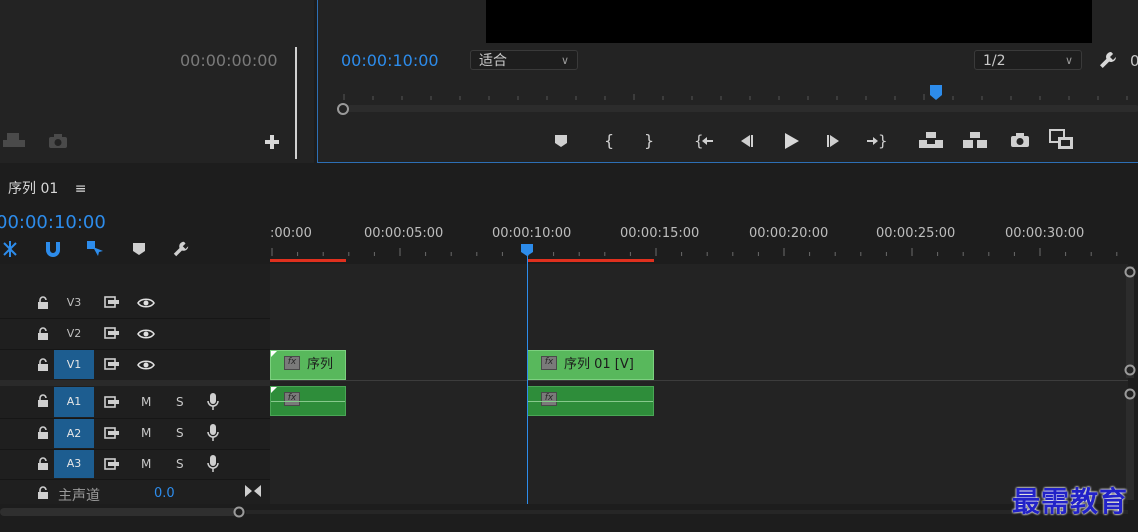 Image resolution: width=1138 pixels, height=532 pixels. What do you see at coordinates (74, 433) in the screenshot?
I see `track-label: A2` at bounding box center [74, 433].